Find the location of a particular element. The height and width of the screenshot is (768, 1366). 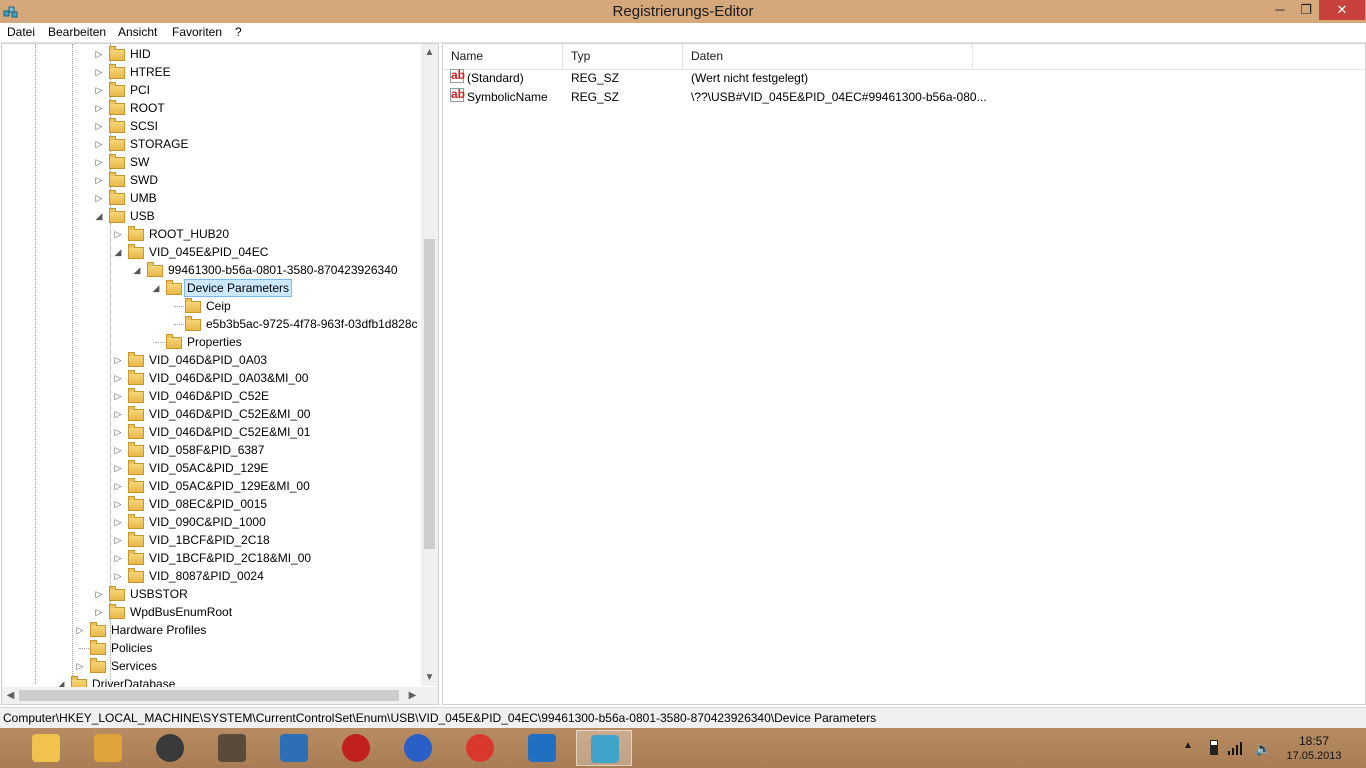

tree-node: ▷ PCI is located at coordinates (211, 90).